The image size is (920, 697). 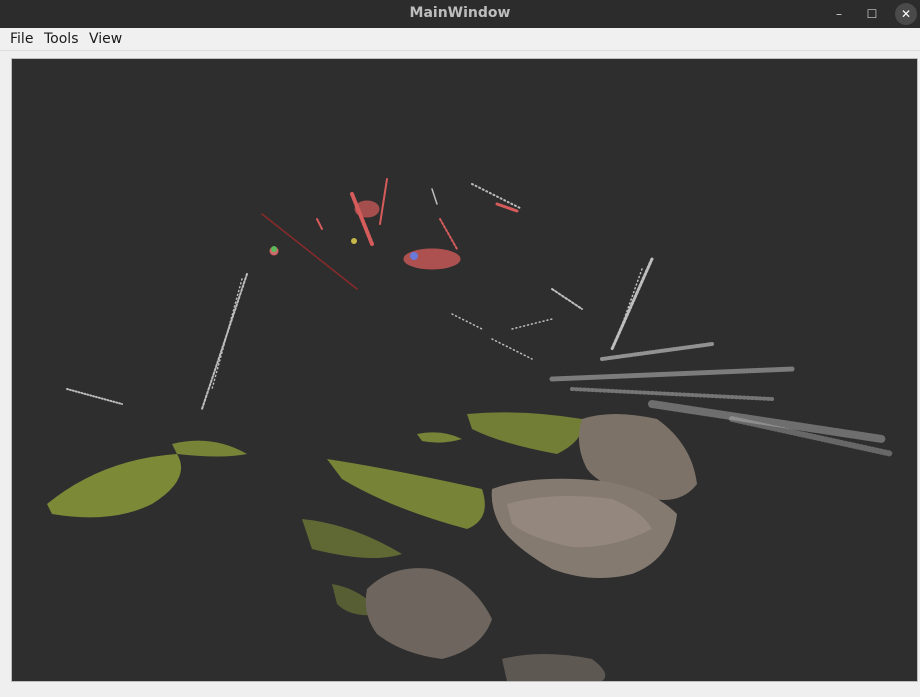 I want to click on close-icon: ✕, so click(x=906, y=14).